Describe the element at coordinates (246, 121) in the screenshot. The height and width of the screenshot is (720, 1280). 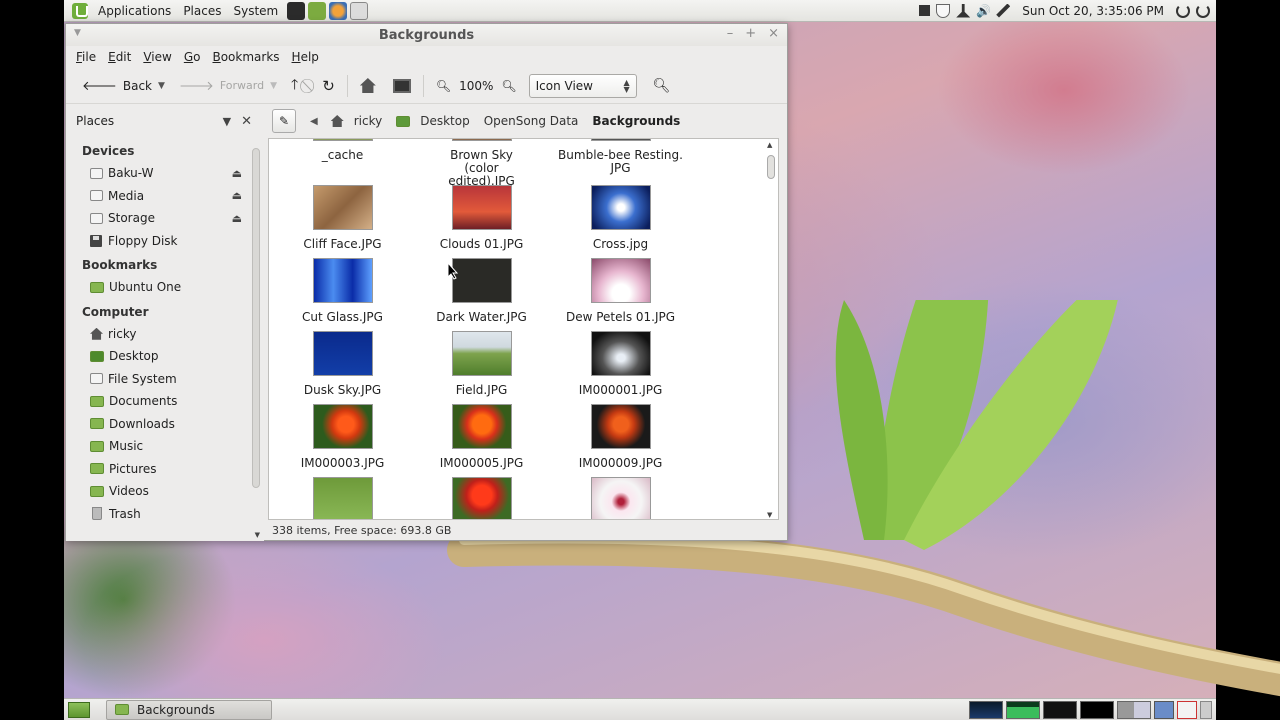
I see `close-sidebar-icon: ✕` at that location.